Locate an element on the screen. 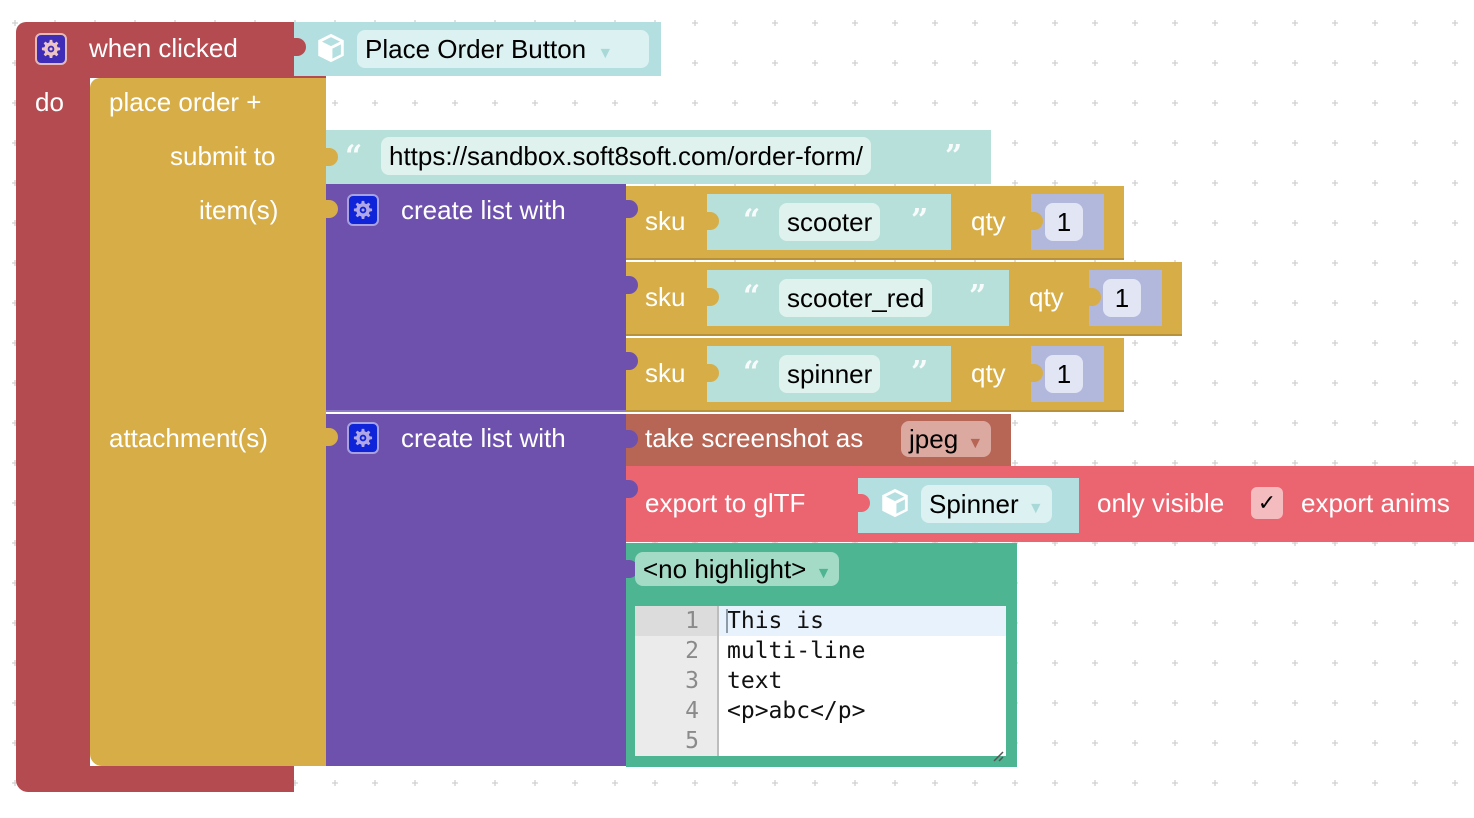 The width and height of the screenshot is (1474, 818). screenshot-format-value: jpeg is located at coordinates (934, 439).